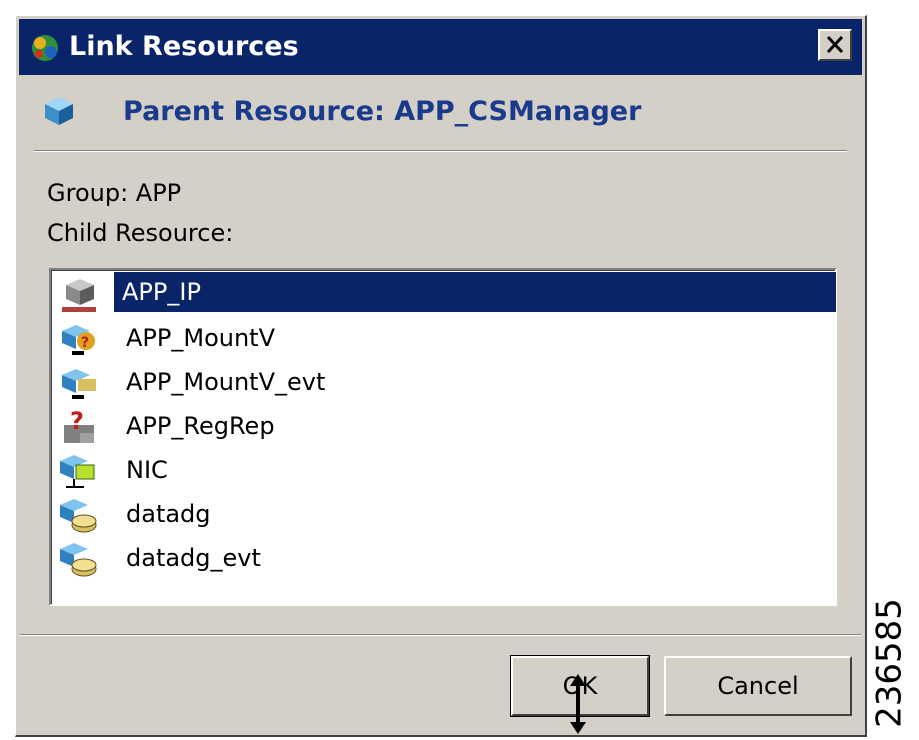 This screenshot has height=740, width=919. Describe the element at coordinates (382, 111) in the screenshot. I see `parent-resource-heading: Parent Resource: APP_CSManager` at that location.